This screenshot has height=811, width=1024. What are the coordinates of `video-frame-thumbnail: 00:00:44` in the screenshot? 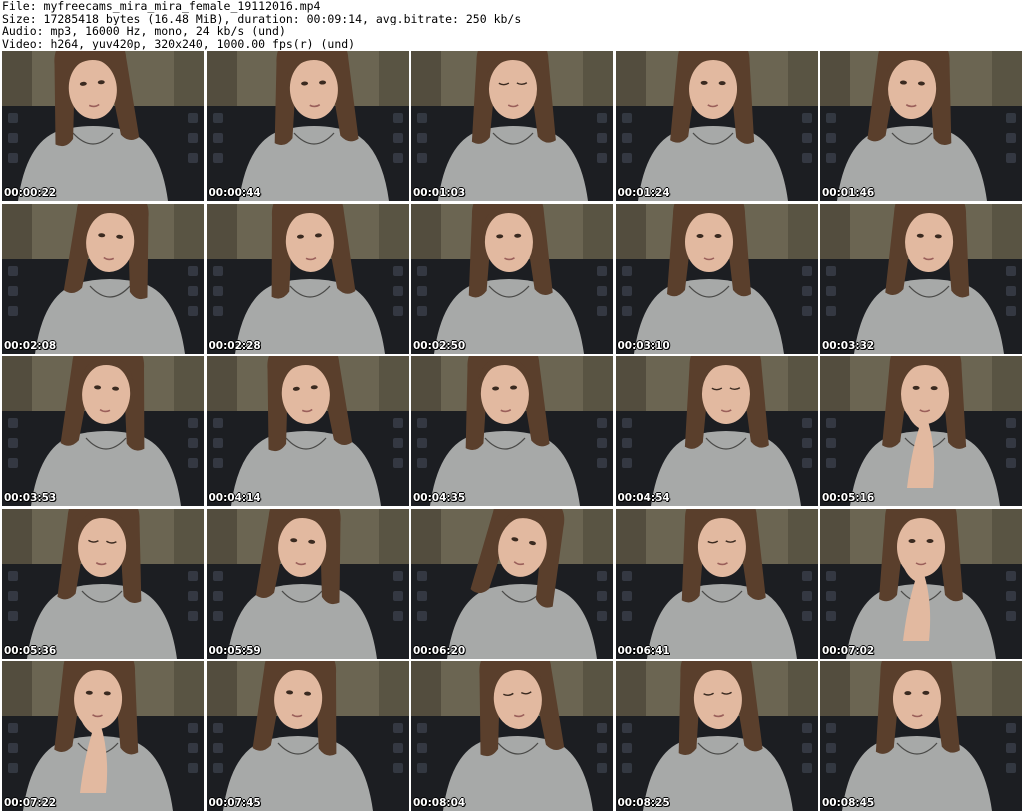 It's located at (307, 126).